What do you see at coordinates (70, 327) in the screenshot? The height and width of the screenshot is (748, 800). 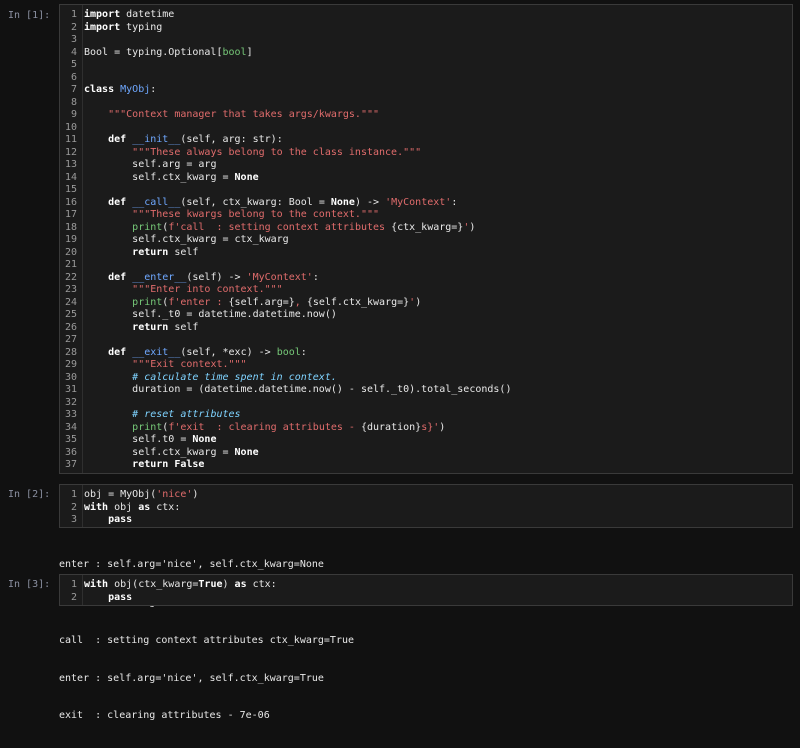 I see `line-number: 26` at bounding box center [70, 327].